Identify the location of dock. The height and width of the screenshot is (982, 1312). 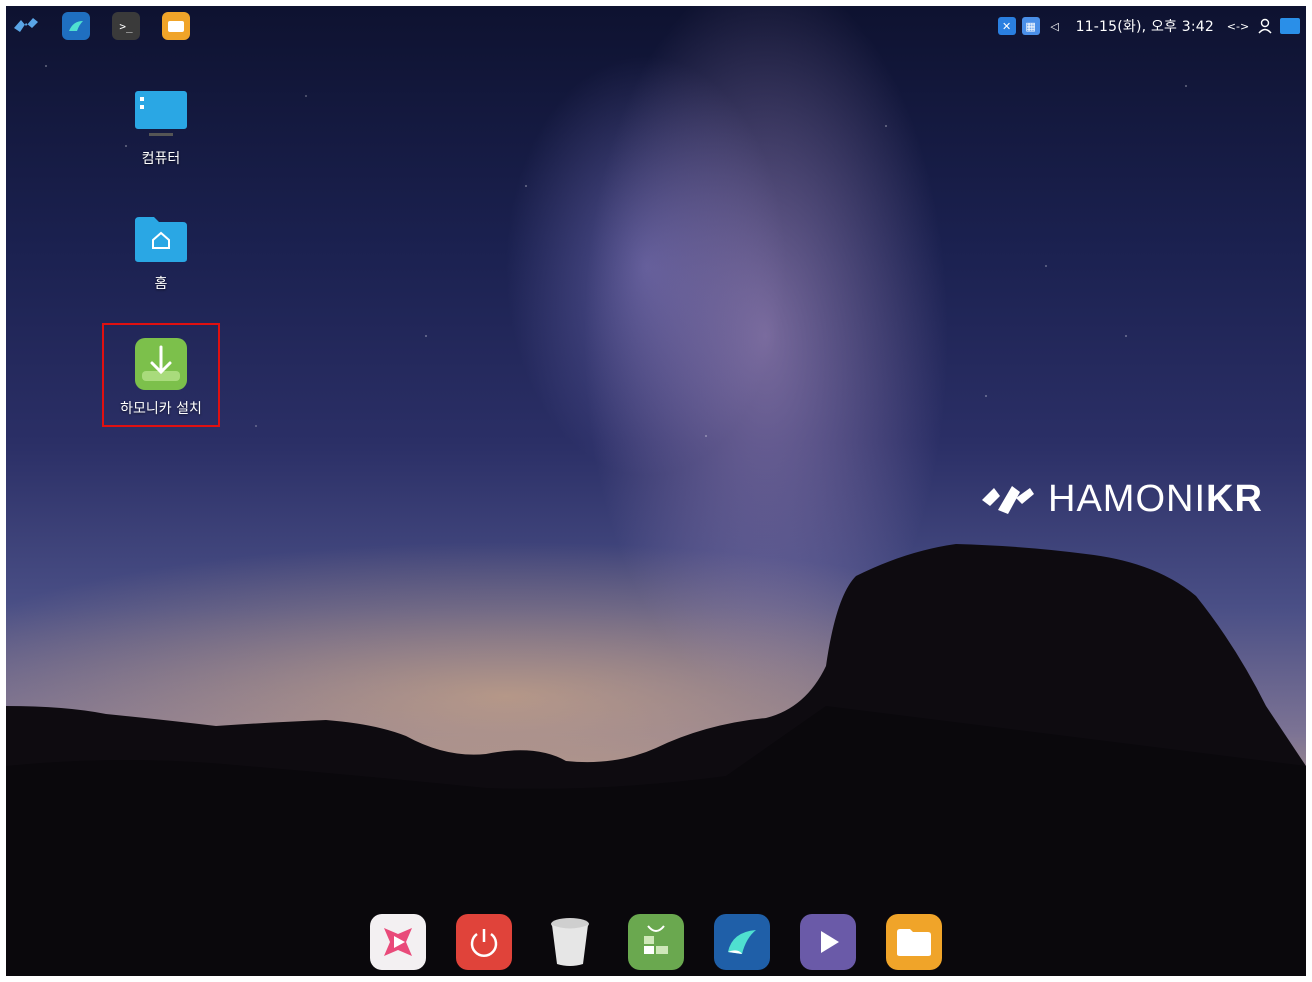
(656, 942).